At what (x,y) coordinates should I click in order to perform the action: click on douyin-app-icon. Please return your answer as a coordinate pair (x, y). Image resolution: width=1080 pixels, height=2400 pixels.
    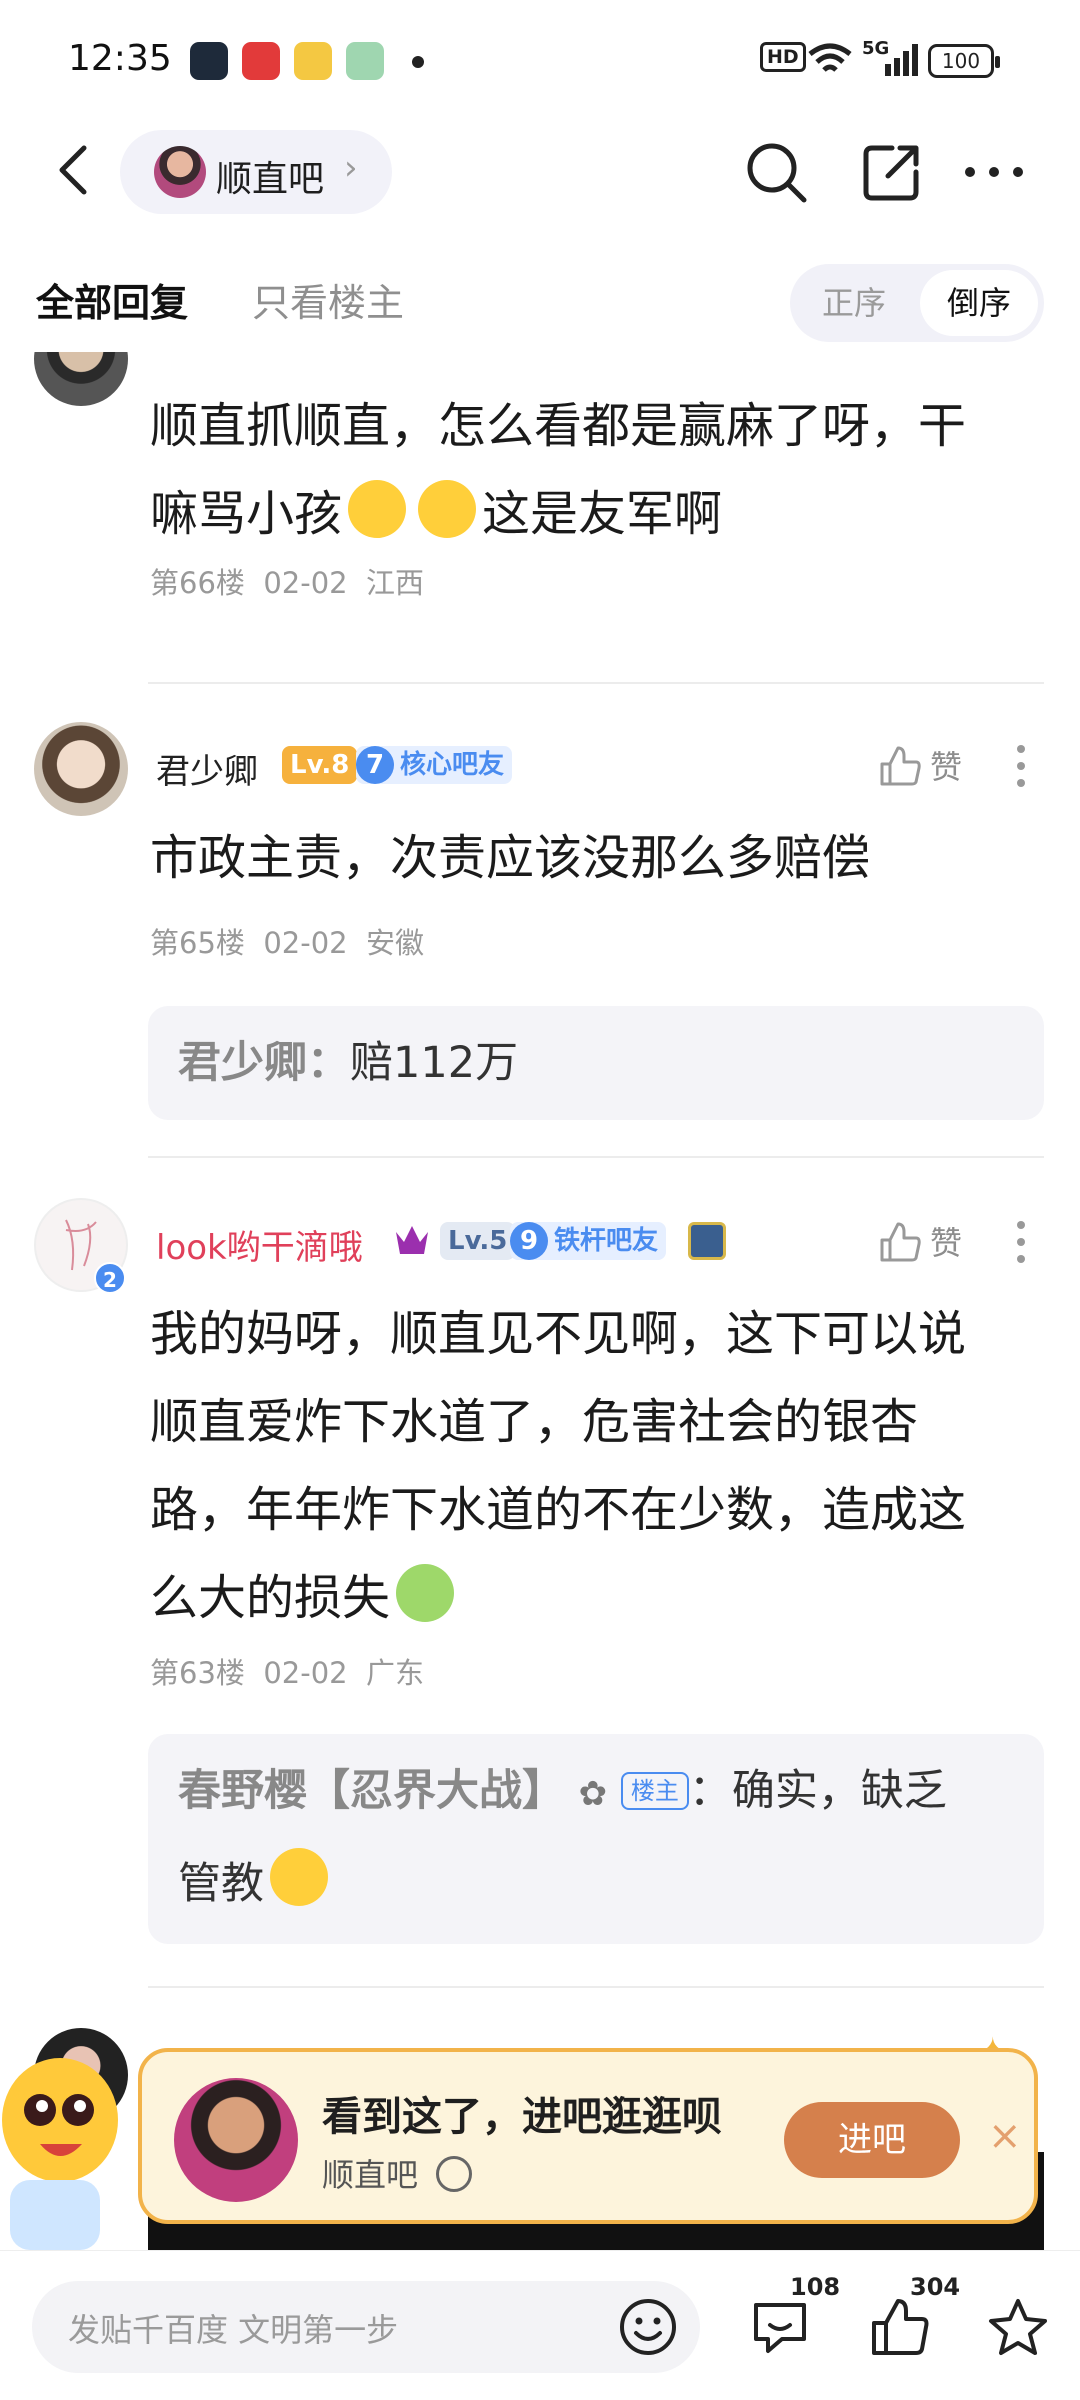
    Looking at the image, I should click on (261, 61).